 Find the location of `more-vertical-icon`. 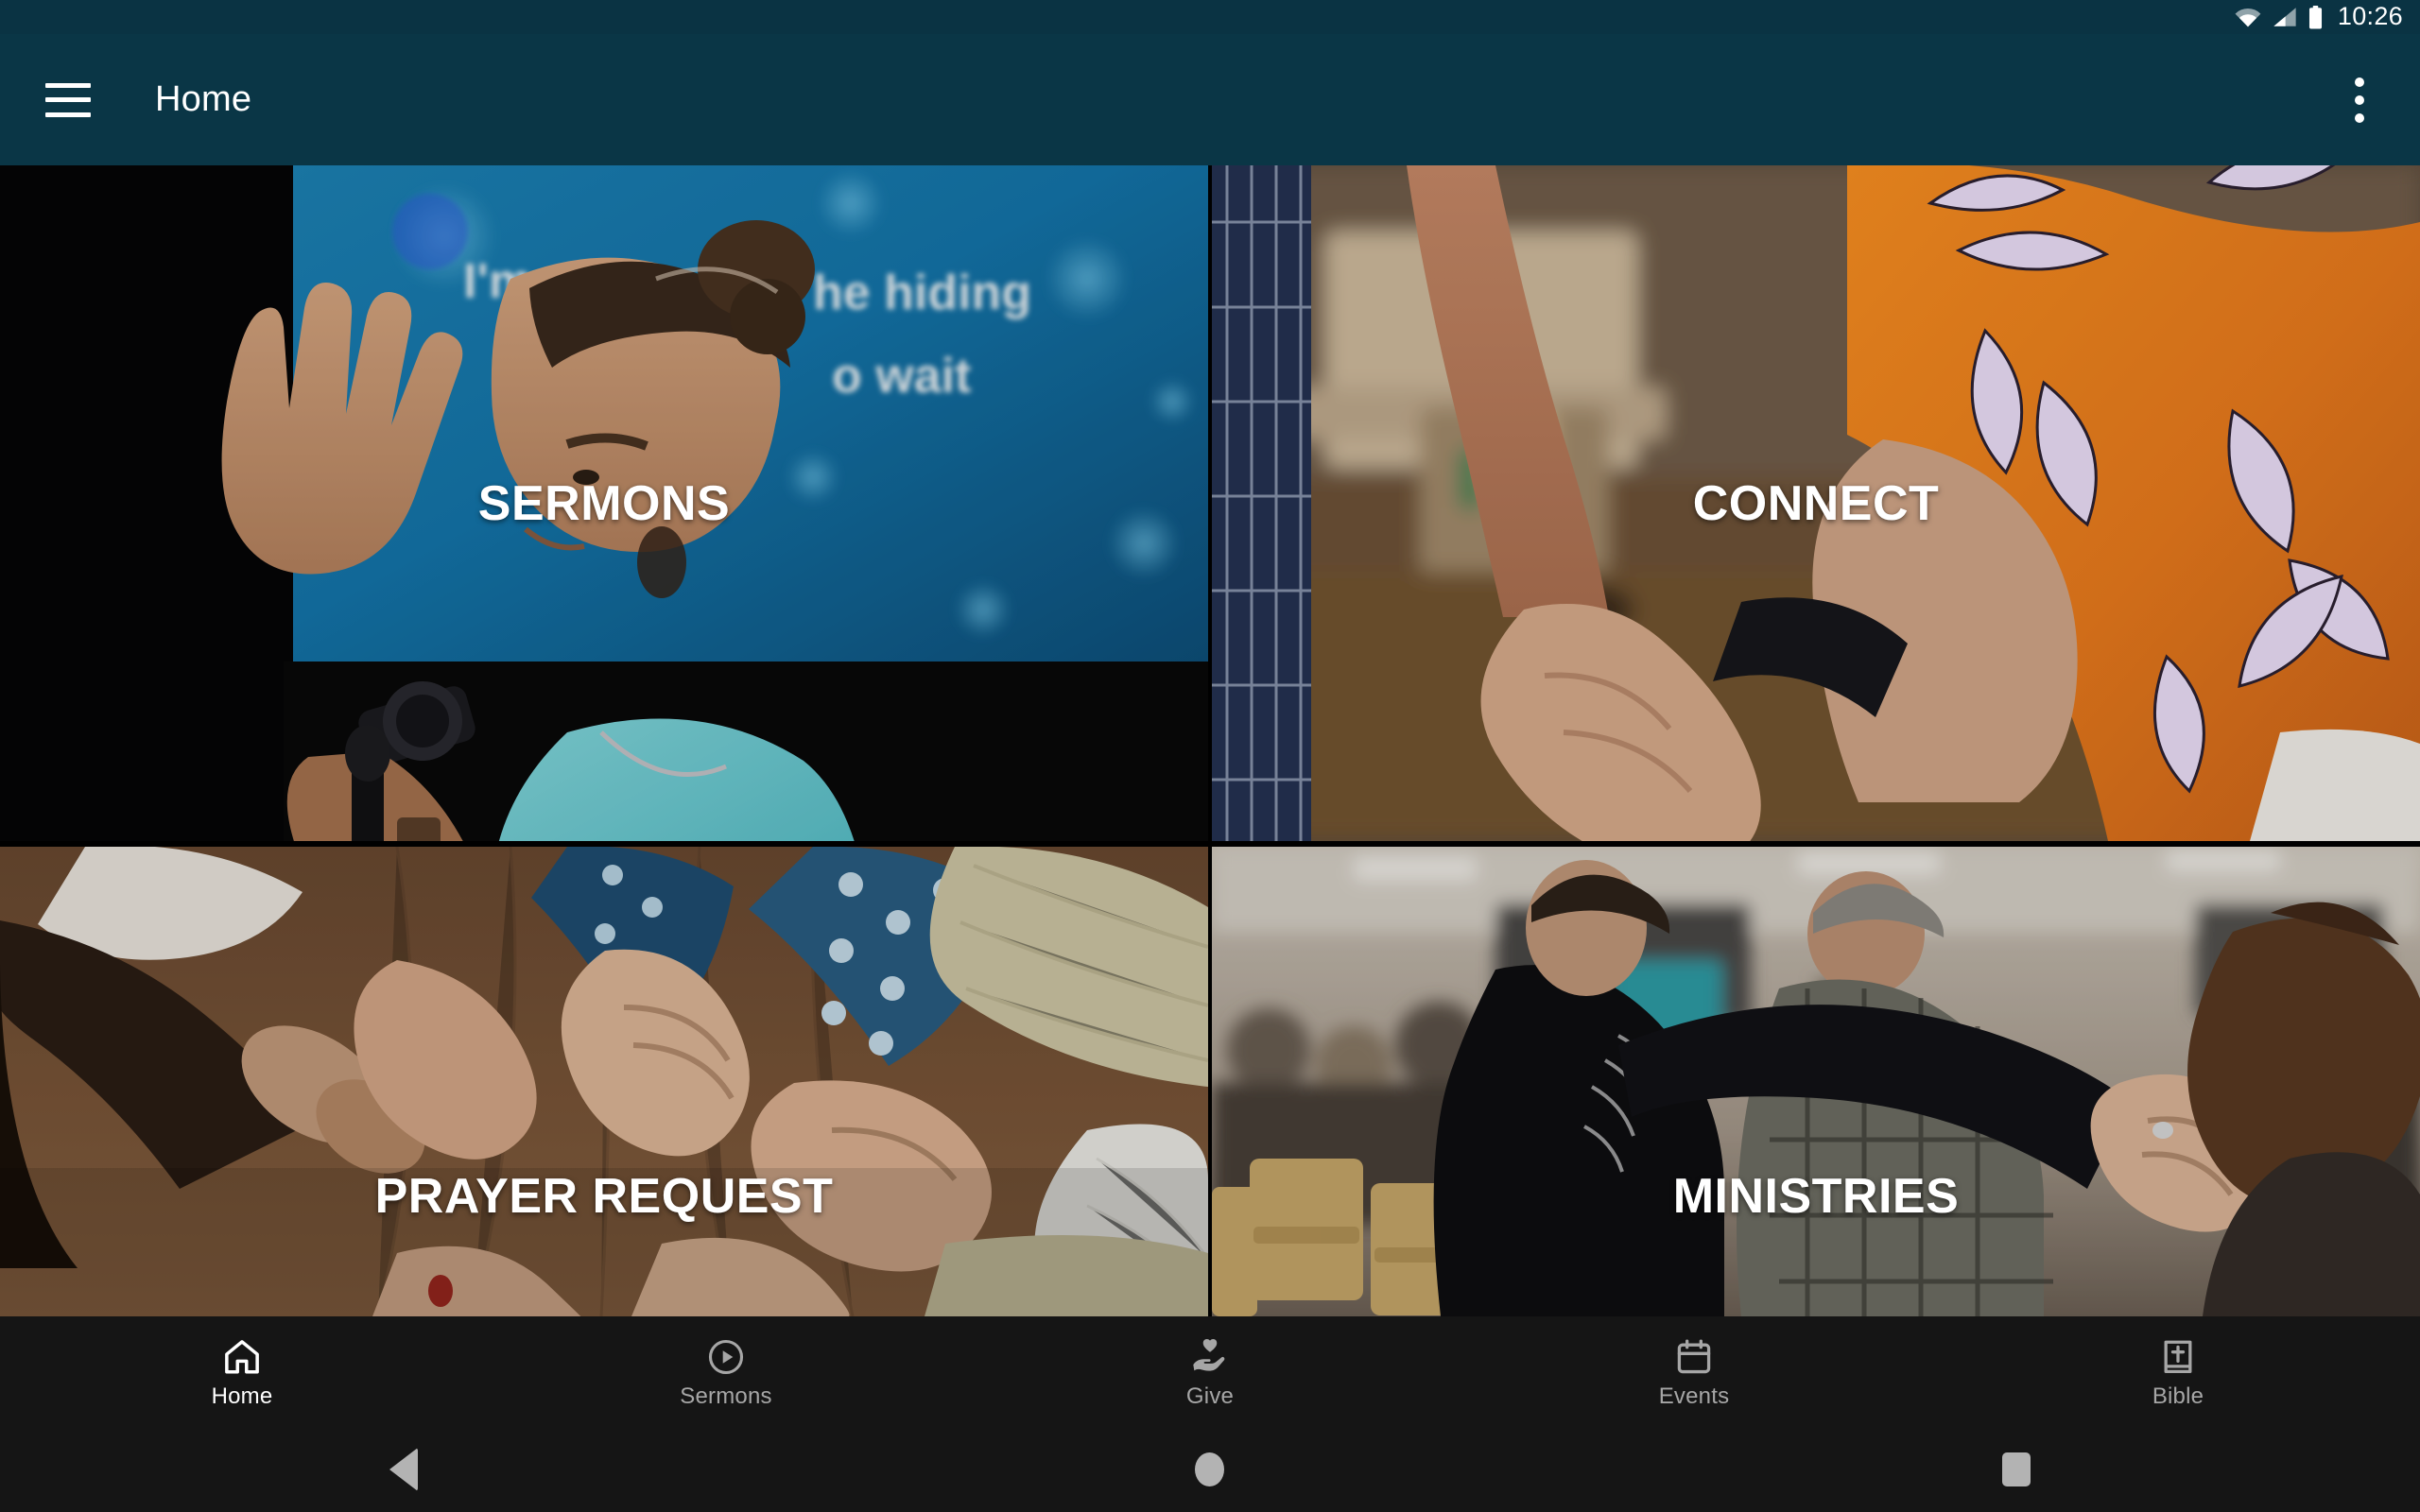

more-vertical-icon is located at coordinates (2359, 100).